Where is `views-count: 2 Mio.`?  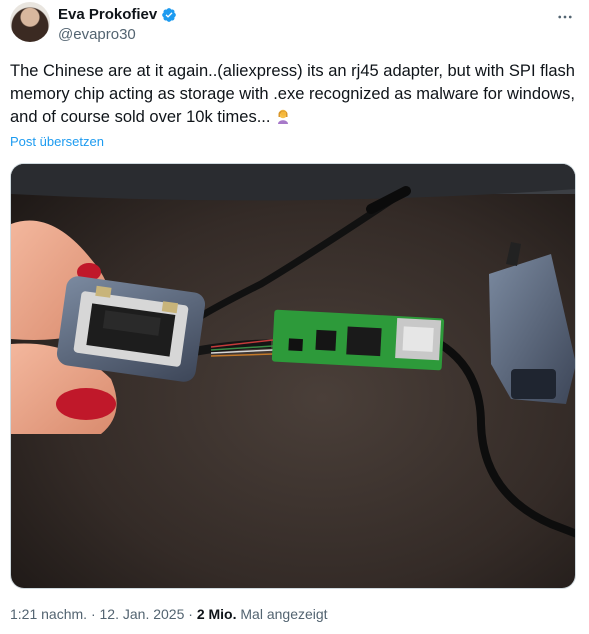
views-count: 2 Mio. is located at coordinates (216, 614).